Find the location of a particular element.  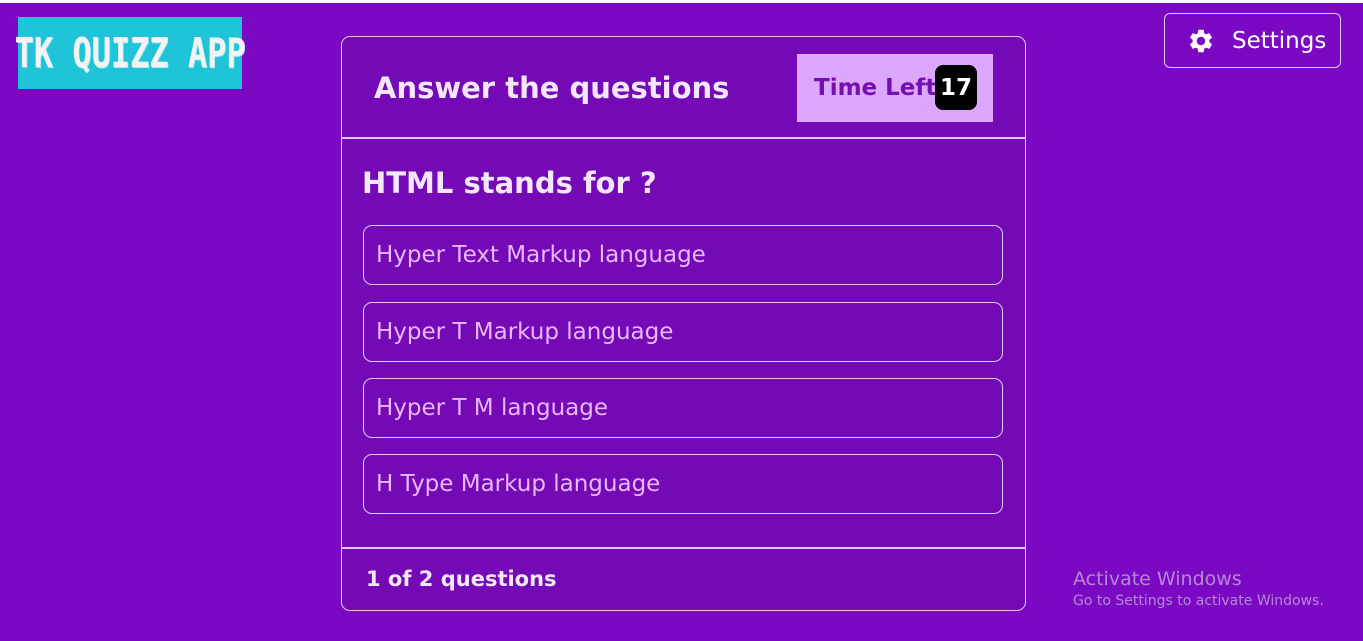

timer-label: Time Left is located at coordinates (875, 88).